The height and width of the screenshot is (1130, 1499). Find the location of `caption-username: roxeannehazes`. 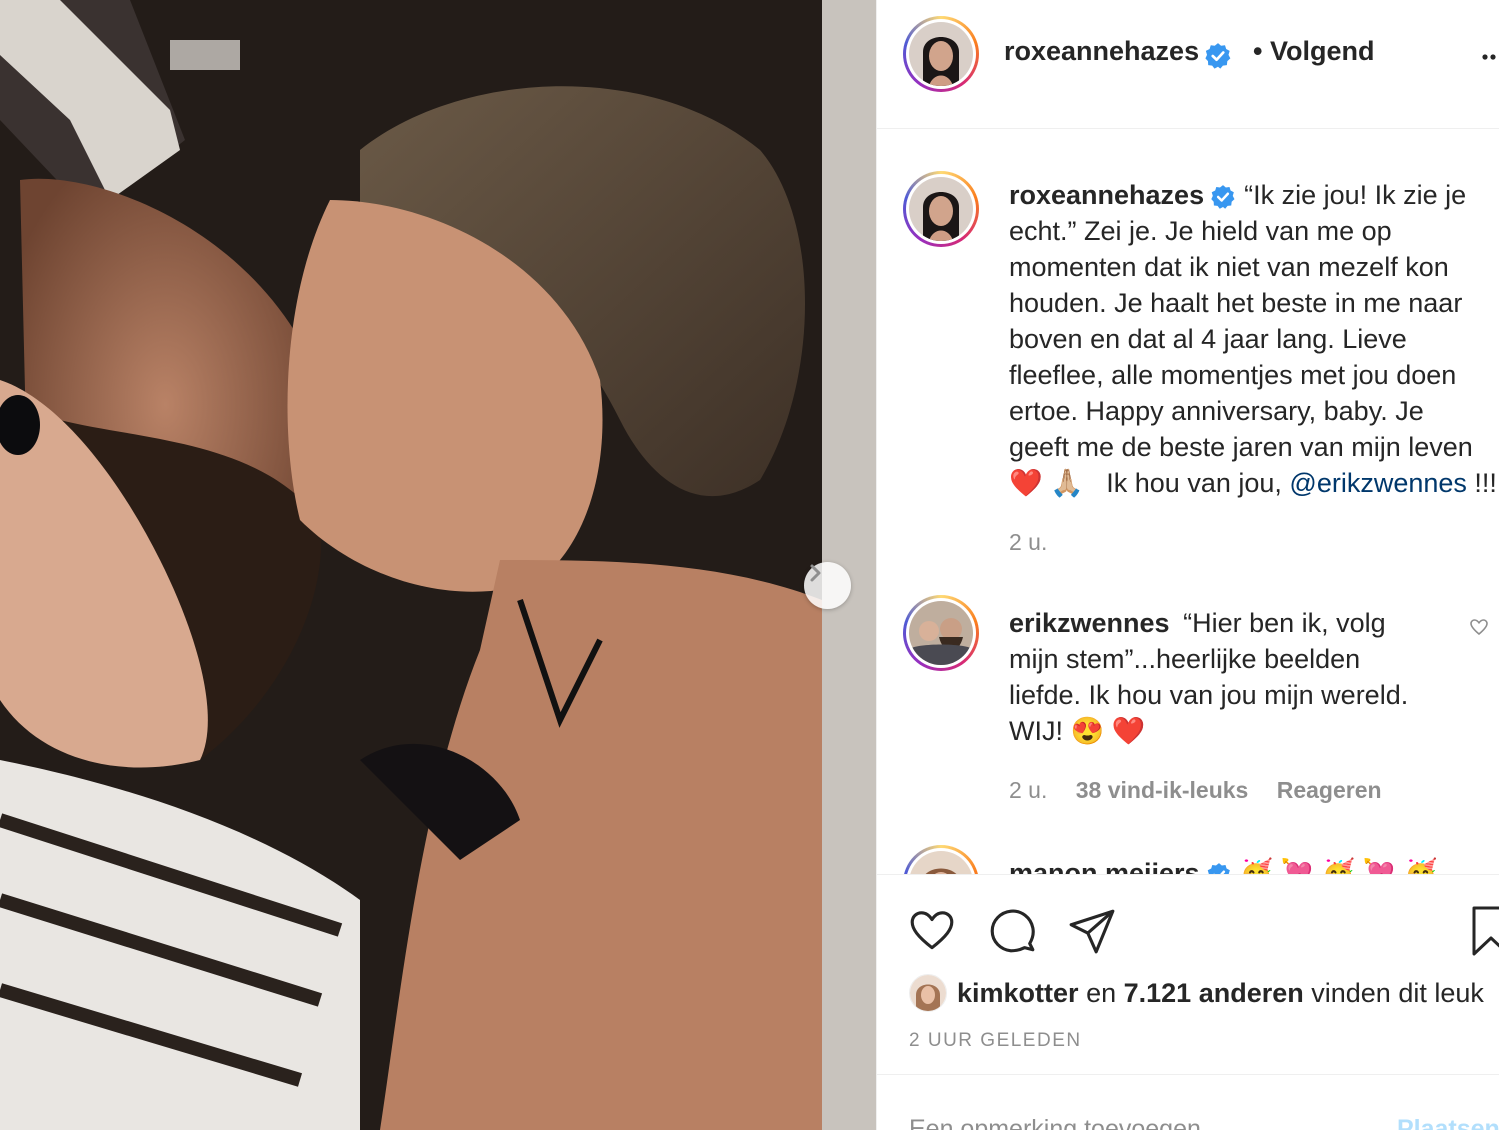

caption-username: roxeannehazes is located at coordinates (1106, 195).